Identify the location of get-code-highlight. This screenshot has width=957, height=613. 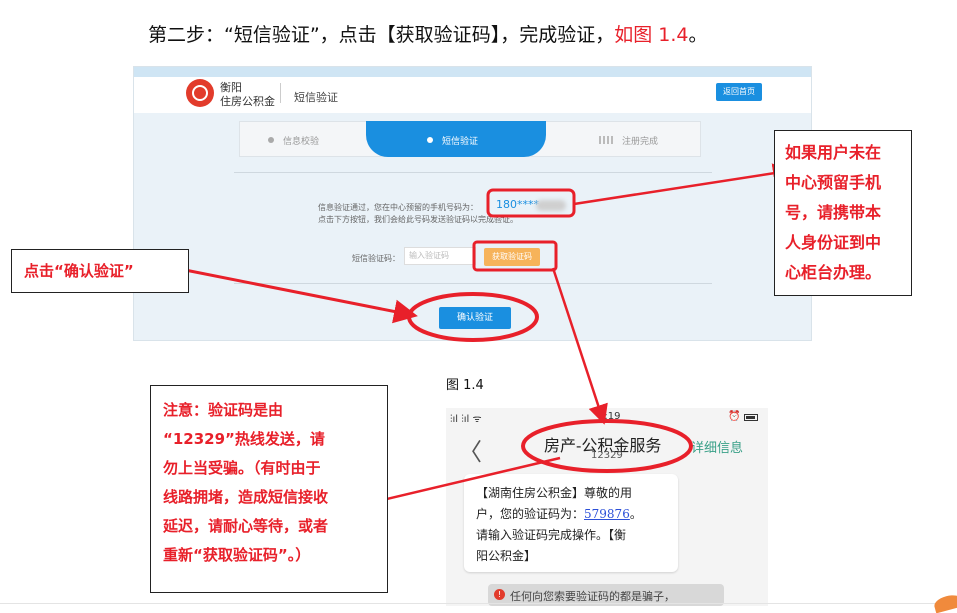
(515, 256).